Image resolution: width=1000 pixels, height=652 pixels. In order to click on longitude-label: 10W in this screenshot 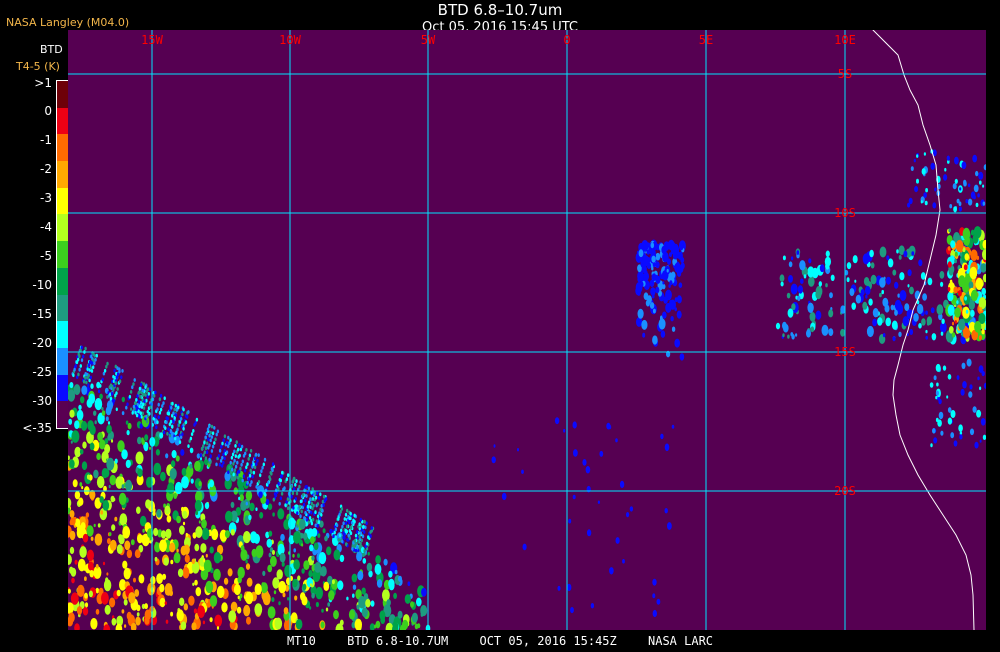, I will do `click(290, 40)`.